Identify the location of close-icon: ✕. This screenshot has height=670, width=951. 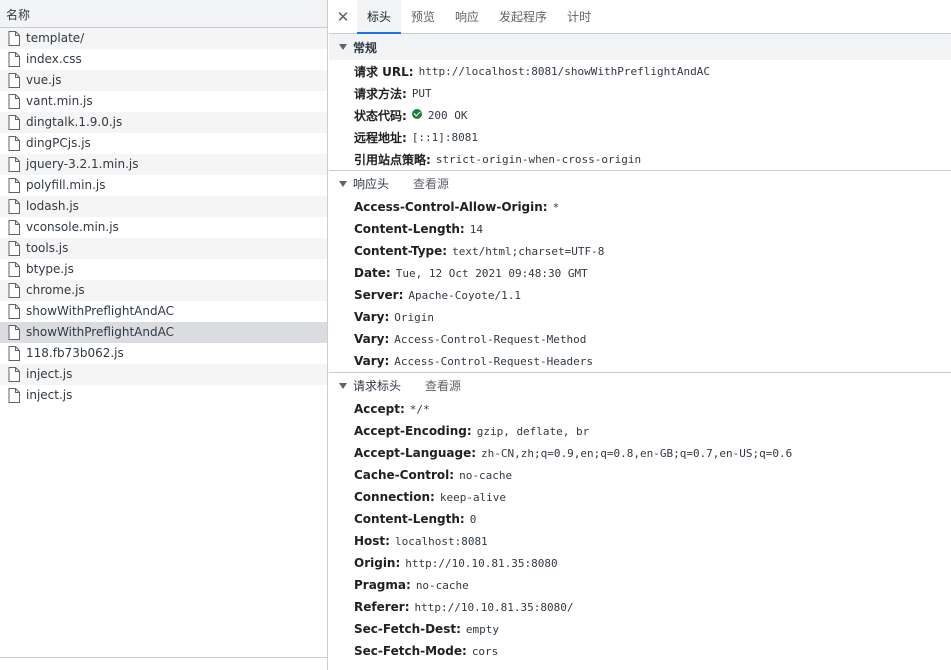
(343, 16).